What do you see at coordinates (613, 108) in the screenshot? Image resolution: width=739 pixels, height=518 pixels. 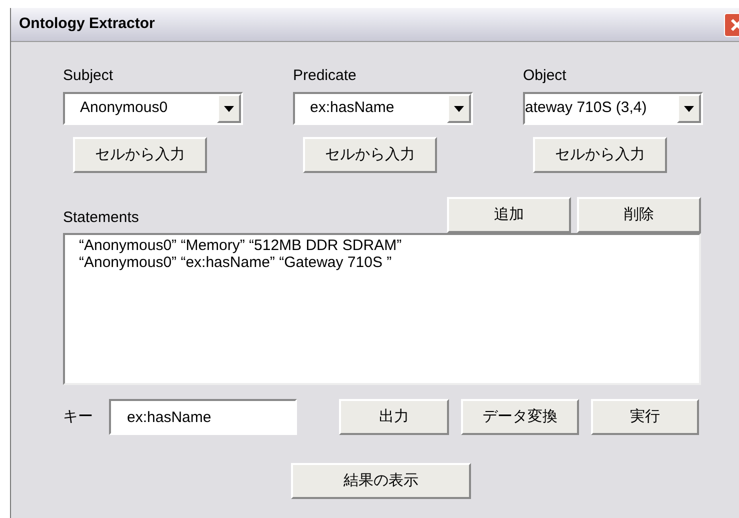 I see `dropdown: ateway 710S (3,4)` at bounding box center [613, 108].